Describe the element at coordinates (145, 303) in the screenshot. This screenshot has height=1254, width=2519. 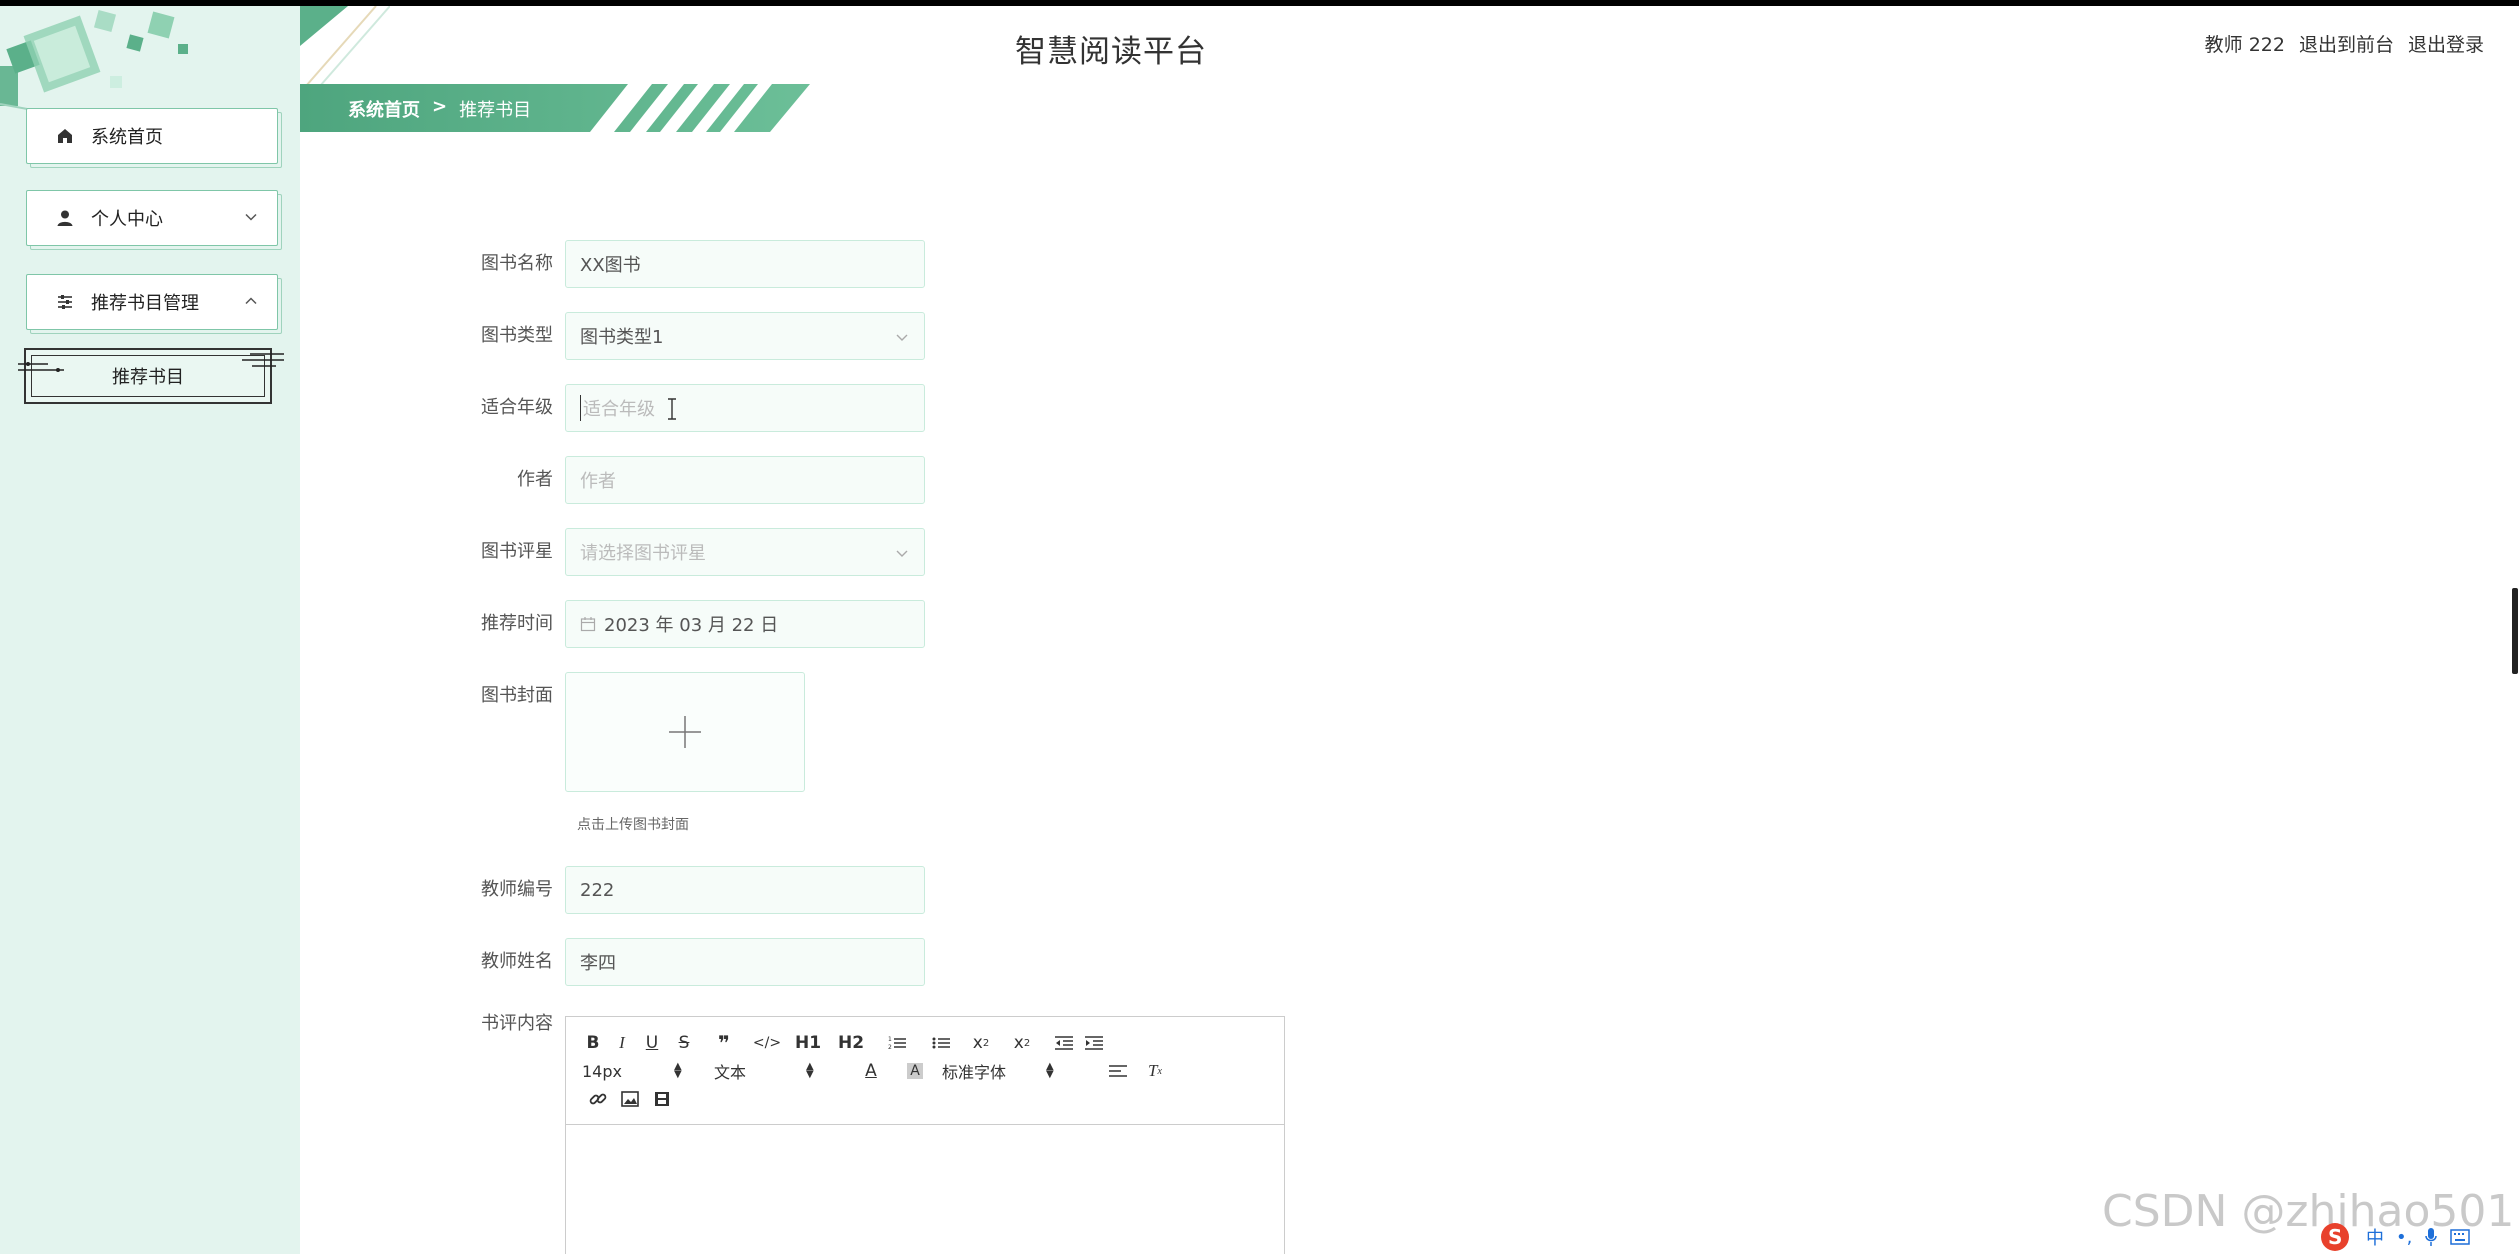
I see `sidebar-item-label: 推荐书目管理` at that location.